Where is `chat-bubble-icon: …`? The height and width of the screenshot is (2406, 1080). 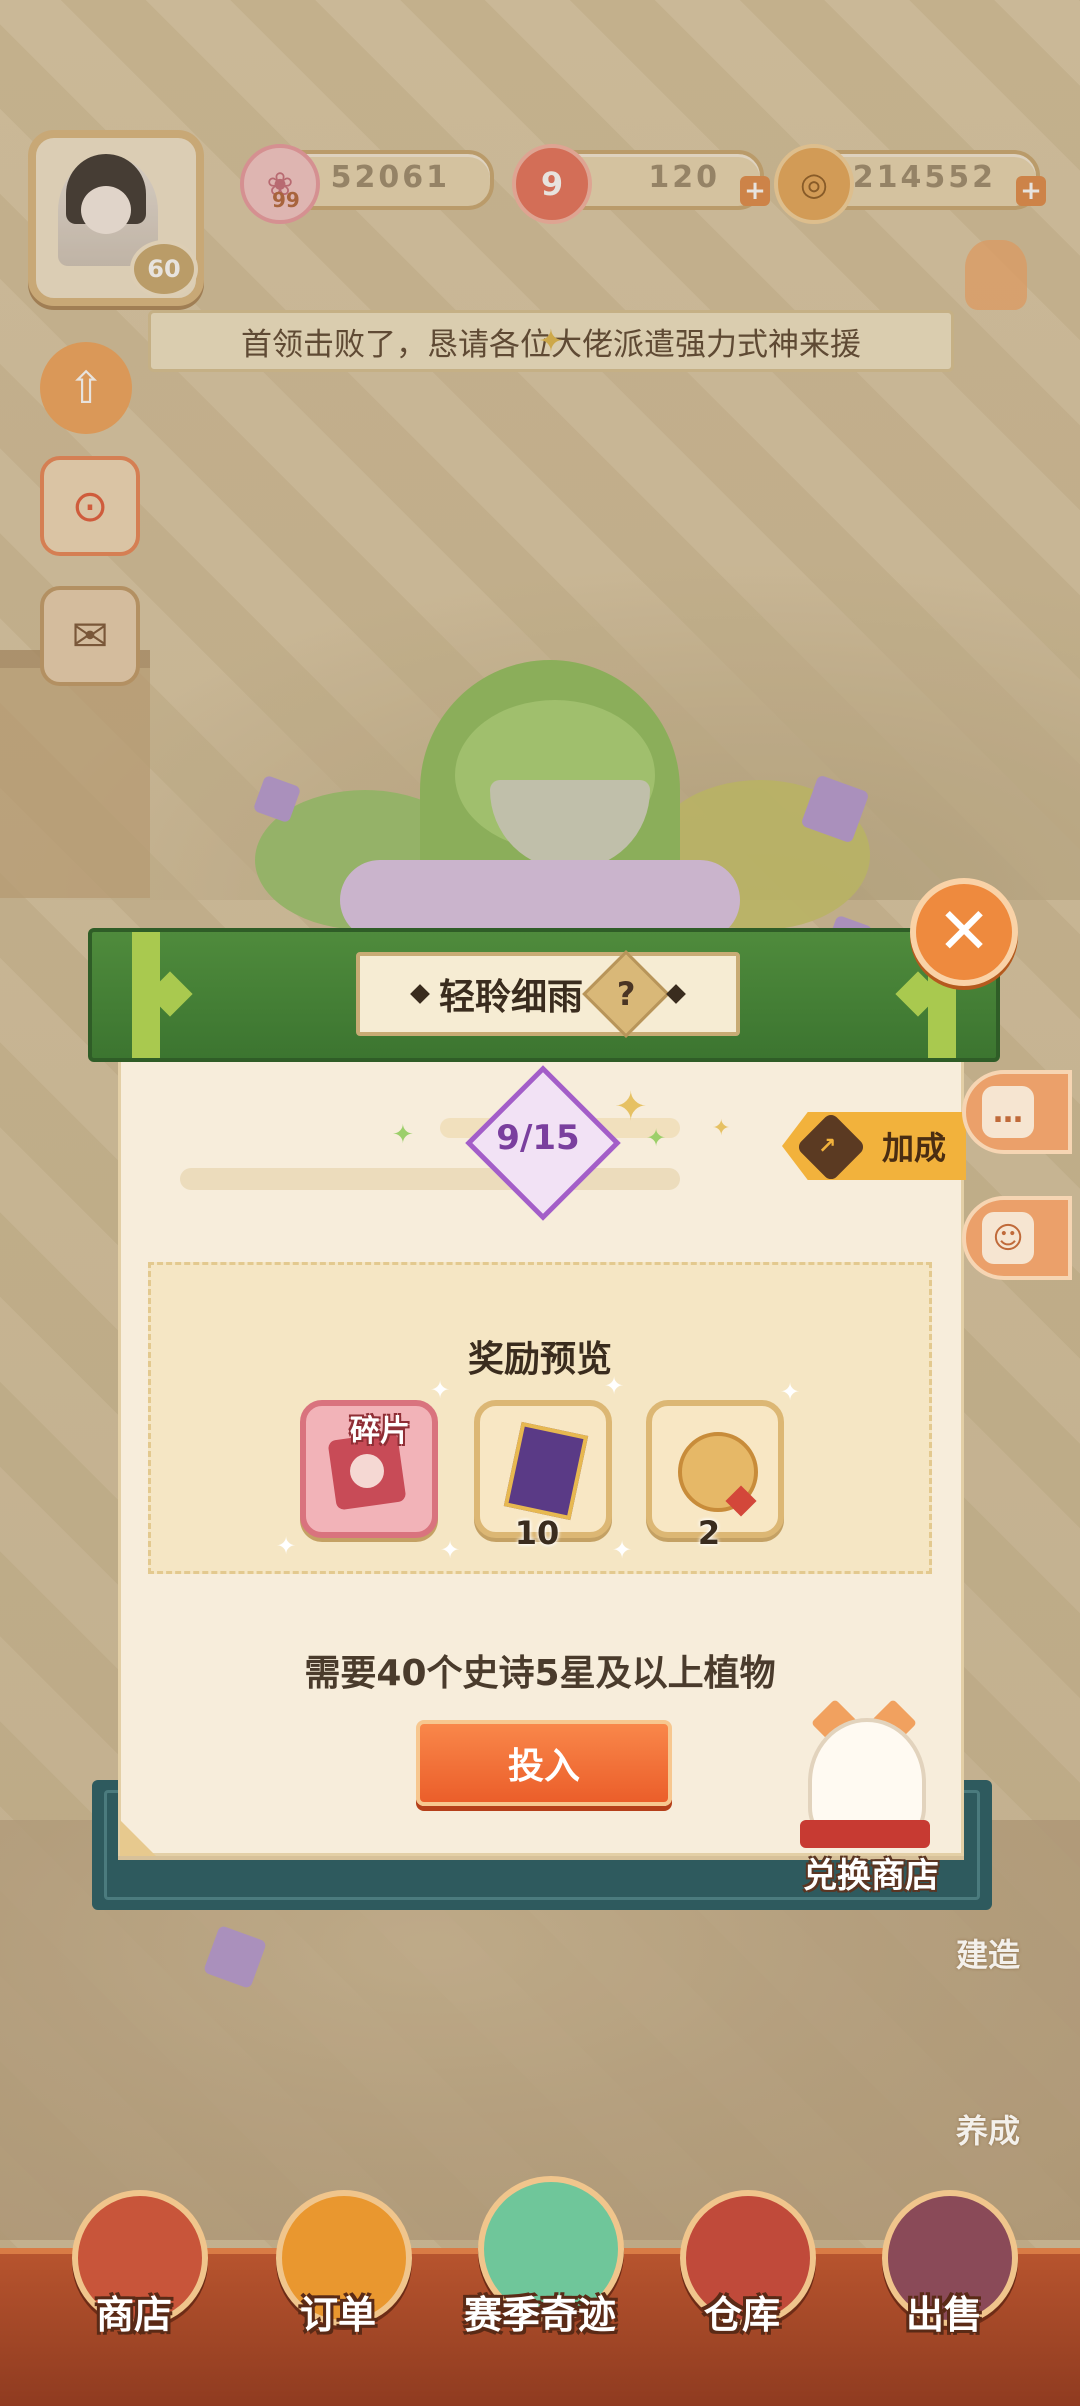
chat-bubble-icon: … is located at coordinates (1008, 1112).